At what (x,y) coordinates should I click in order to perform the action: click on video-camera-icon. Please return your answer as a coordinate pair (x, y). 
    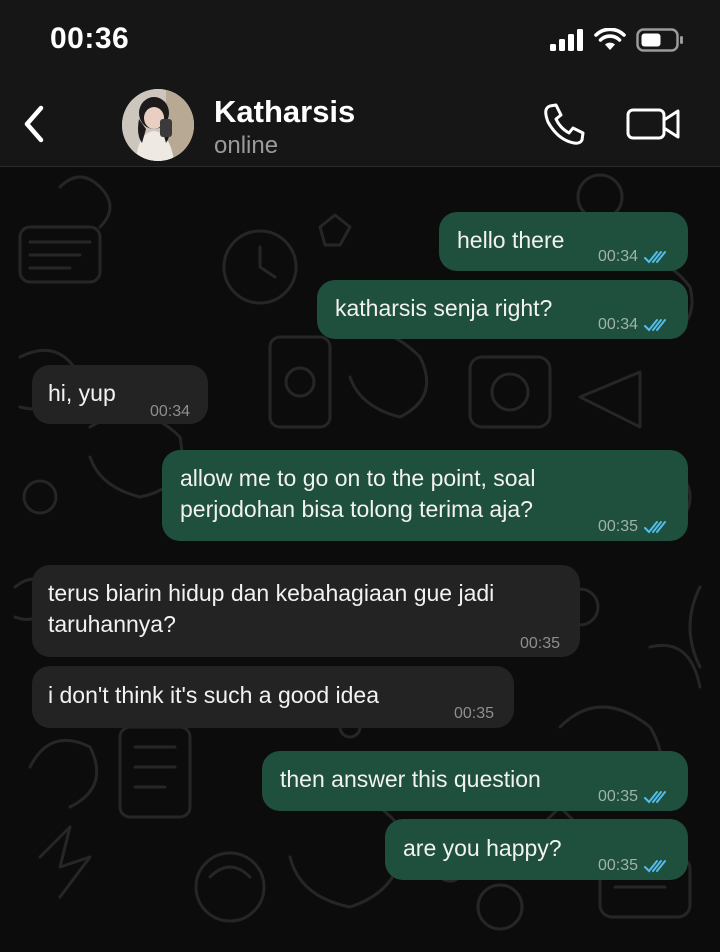
    Looking at the image, I should click on (653, 124).